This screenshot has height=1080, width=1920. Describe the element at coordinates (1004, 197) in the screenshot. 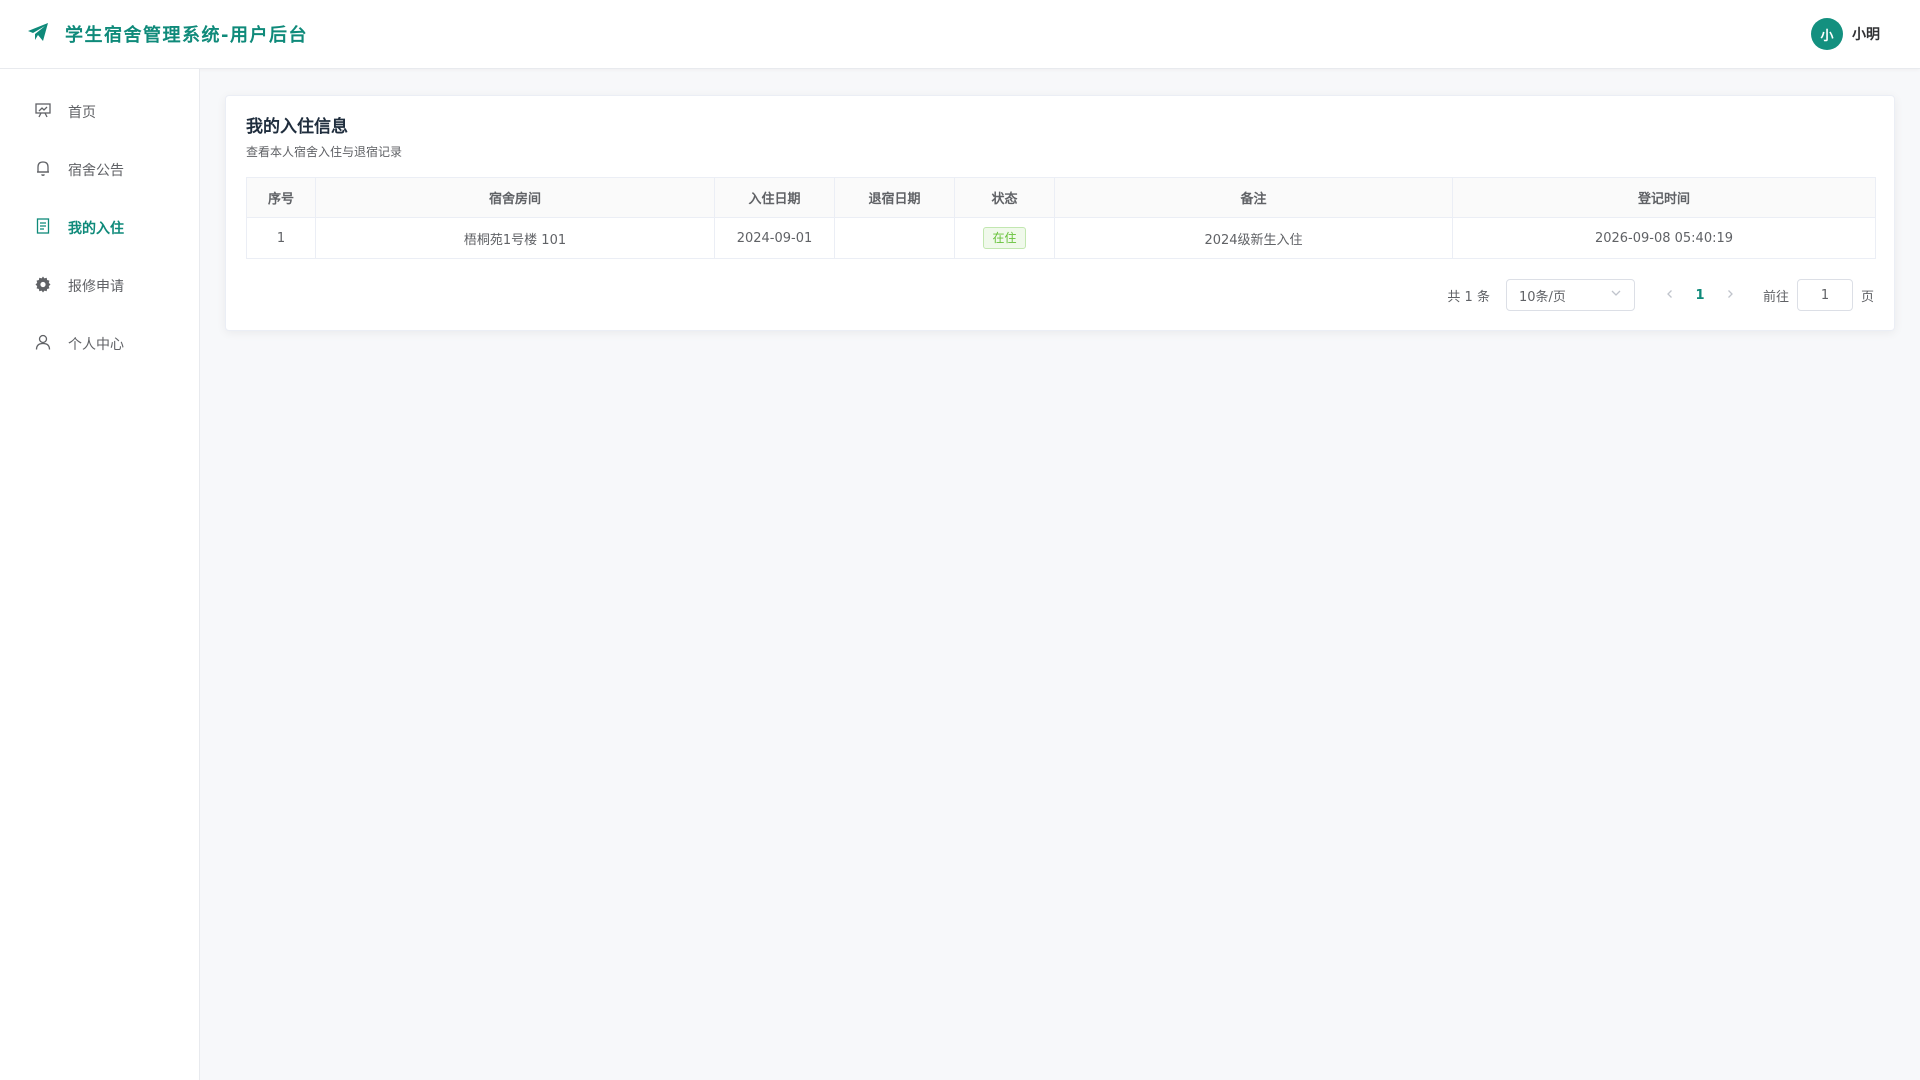

I see `column-header-status: 状态` at that location.